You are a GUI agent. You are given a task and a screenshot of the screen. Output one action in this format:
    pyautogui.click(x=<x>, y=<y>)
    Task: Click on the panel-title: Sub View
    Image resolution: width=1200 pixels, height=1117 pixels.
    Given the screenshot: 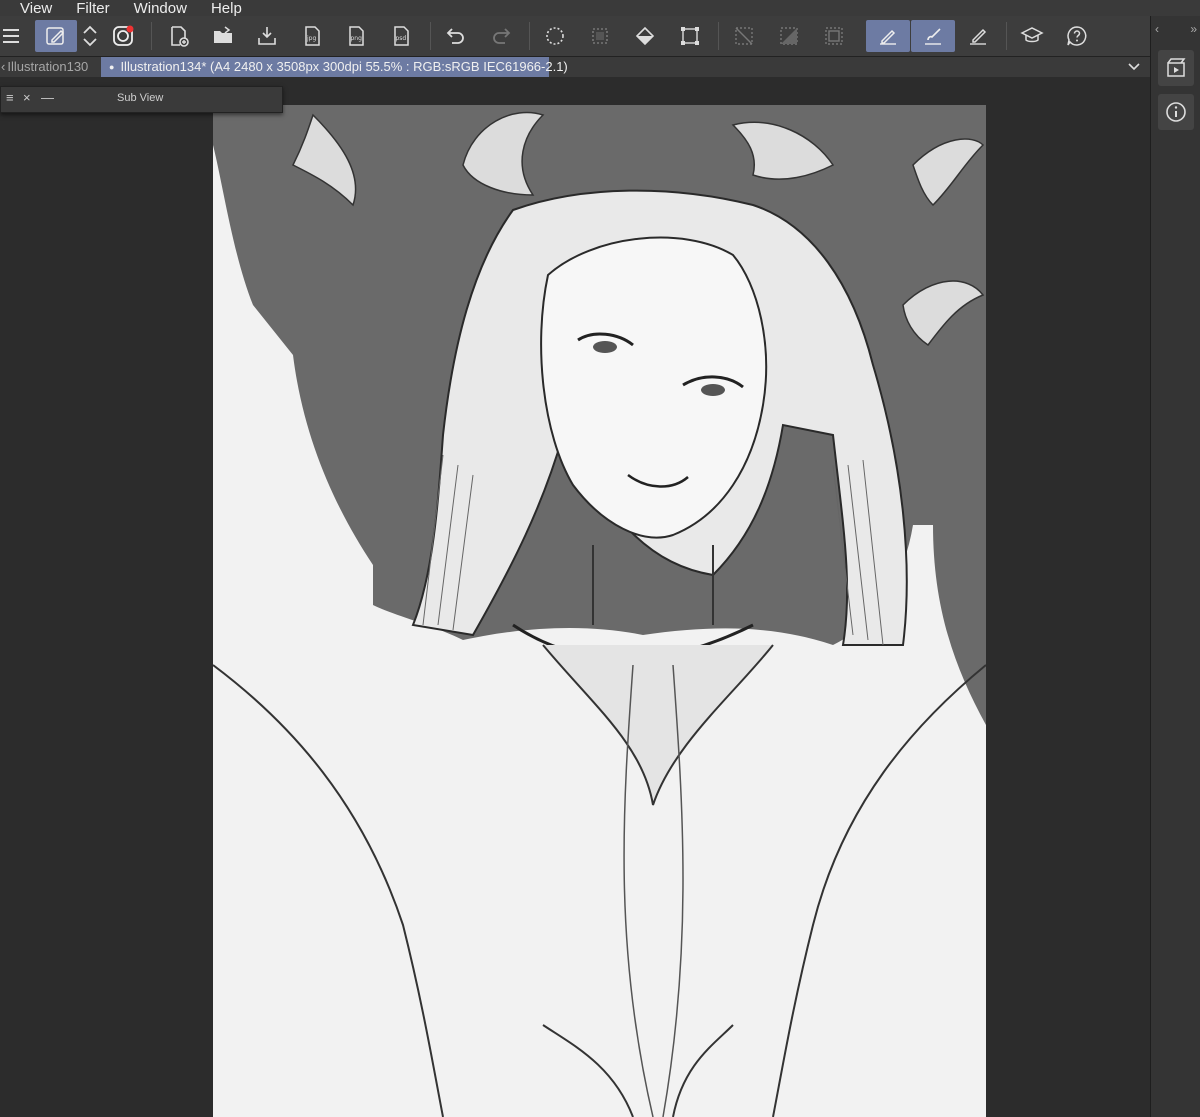 What is the action you would take?
    pyautogui.click(x=140, y=98)
    